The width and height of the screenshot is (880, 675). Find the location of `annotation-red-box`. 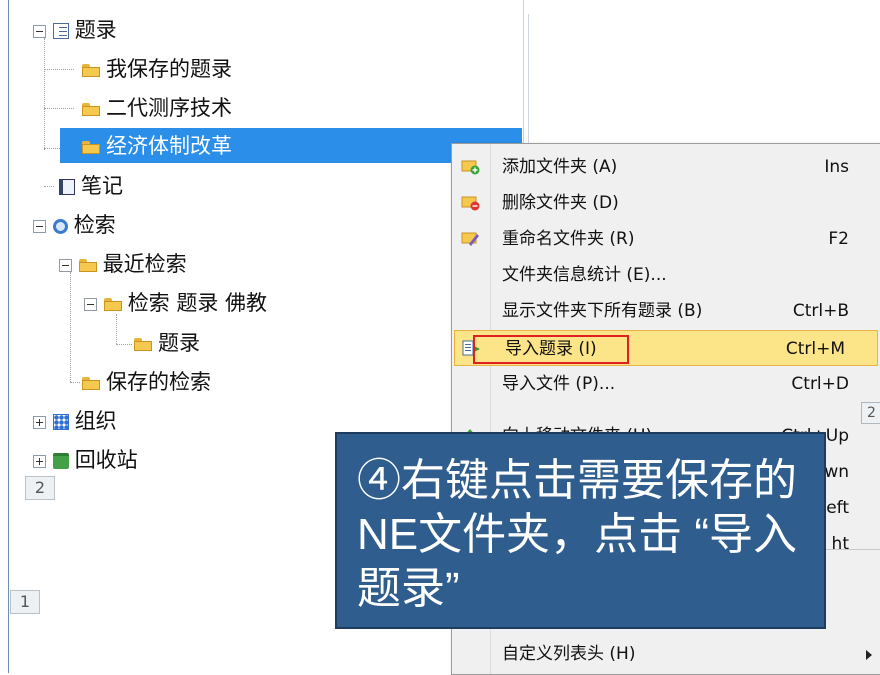

annotation-red-box is located at coordinates (551, 349).